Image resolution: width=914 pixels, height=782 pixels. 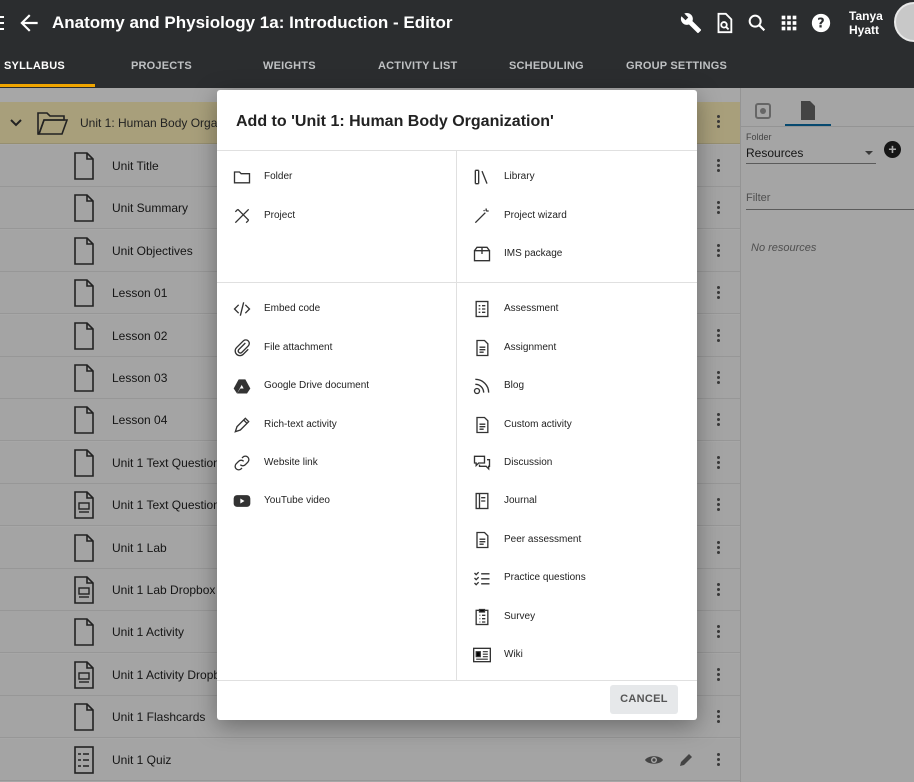 I want to click on add-option-label: Project wizard, so click(x=535, y=215).